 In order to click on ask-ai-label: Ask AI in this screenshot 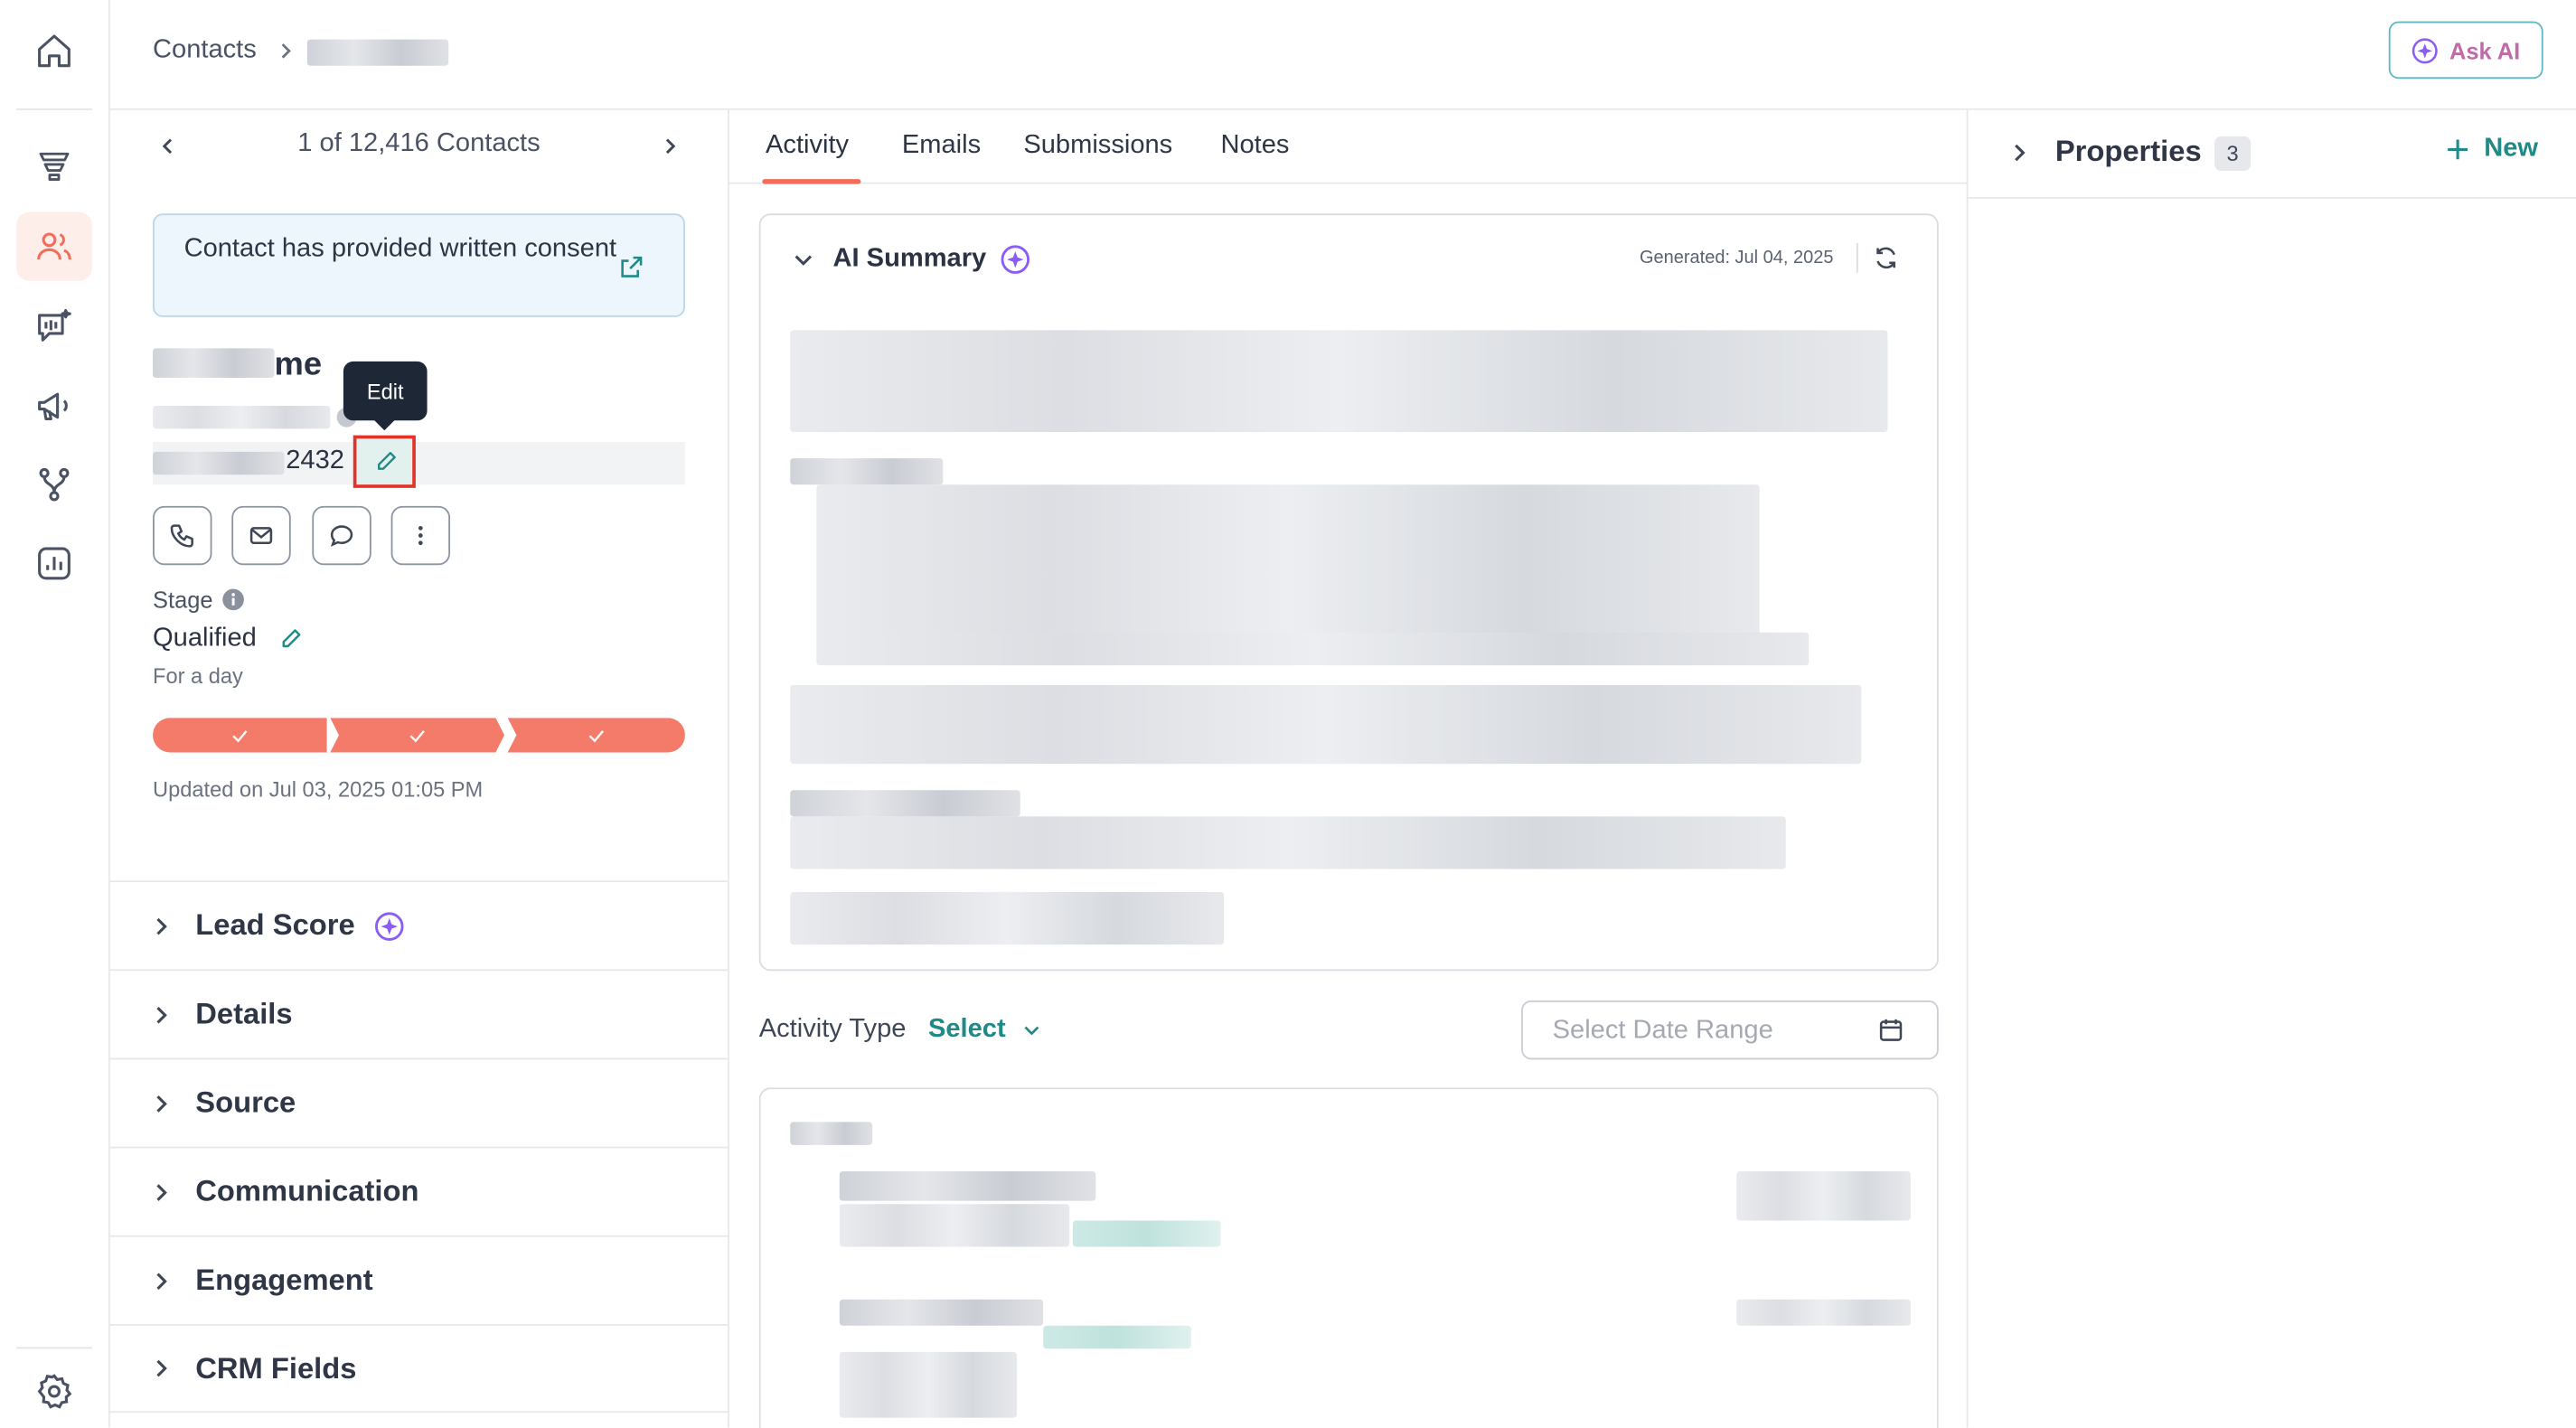, I will do `click(2485, 50)`.